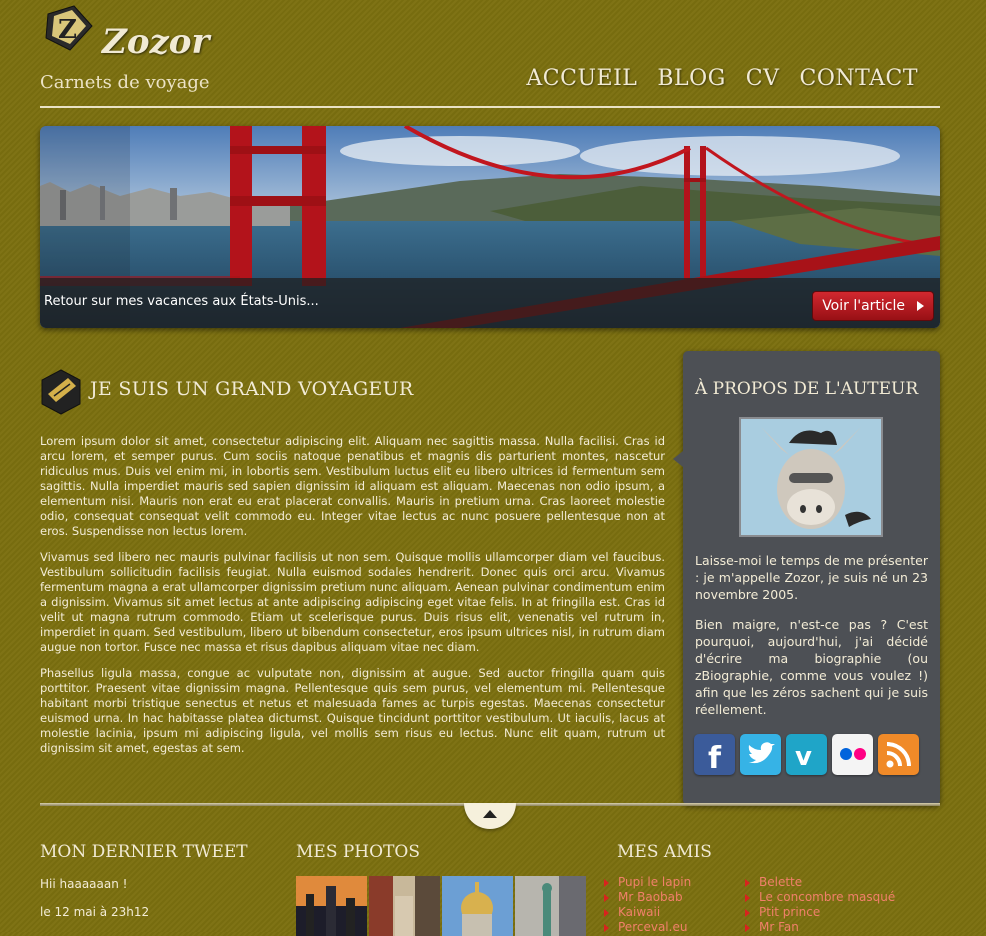 This screenshot has width=986, height=936. I want to click on friend-link: Mr Baobab, so click(647, 897).